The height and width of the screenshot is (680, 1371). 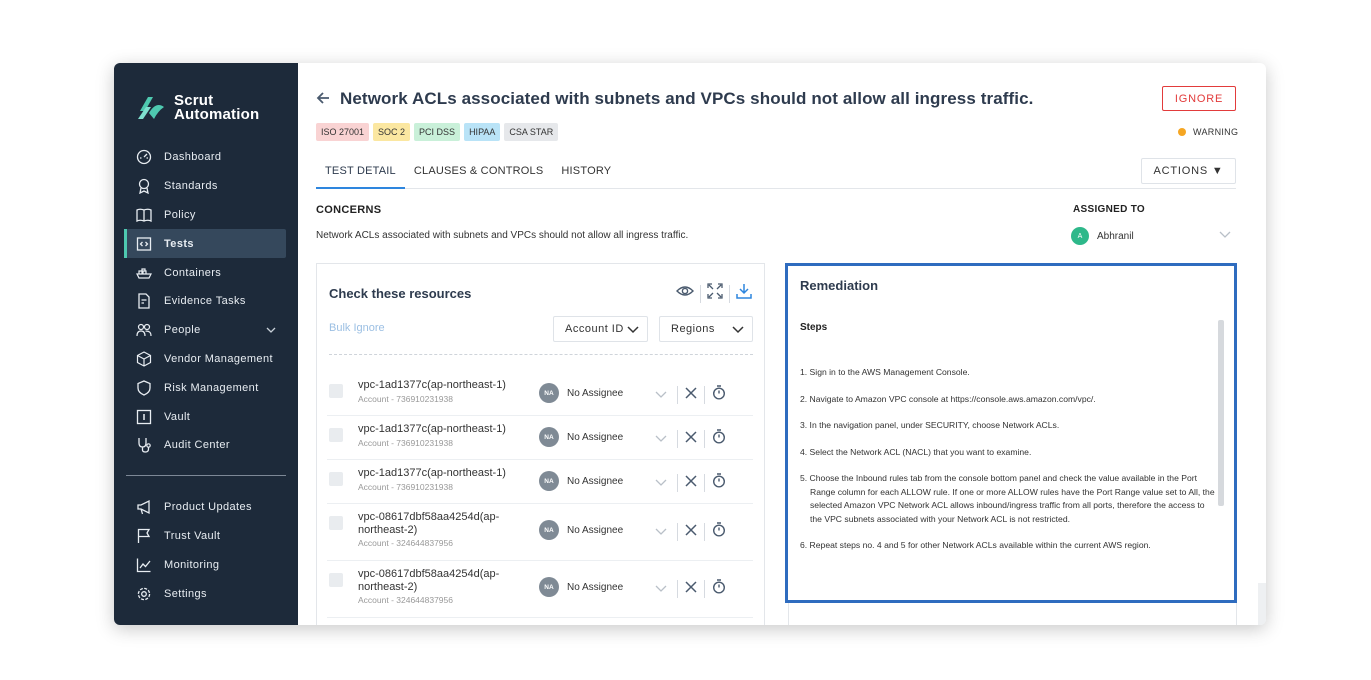 I want to click on resource-name: vpc-1ad1377c(ap-northeast-1), so click(x=432, y=473).